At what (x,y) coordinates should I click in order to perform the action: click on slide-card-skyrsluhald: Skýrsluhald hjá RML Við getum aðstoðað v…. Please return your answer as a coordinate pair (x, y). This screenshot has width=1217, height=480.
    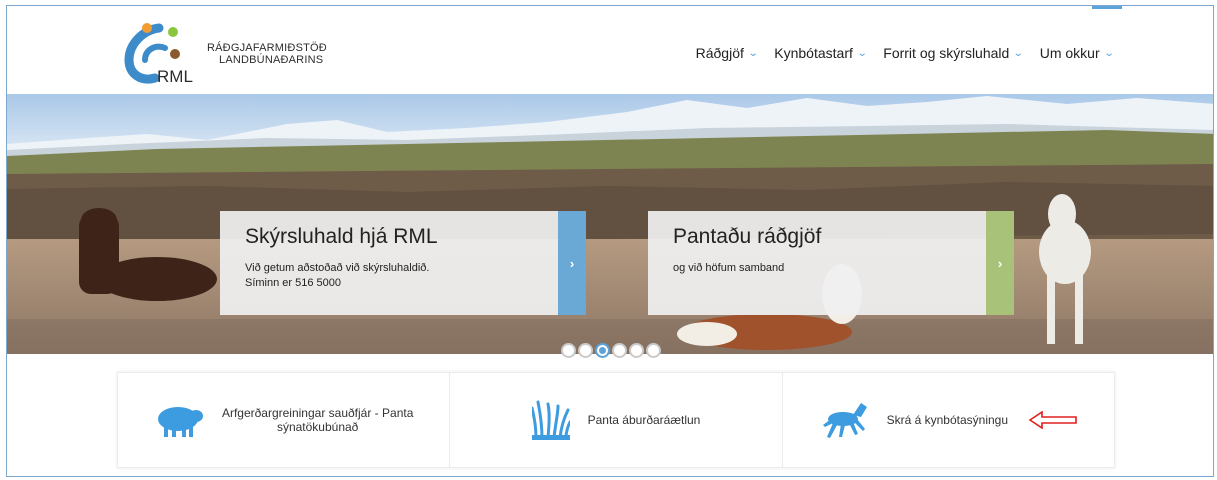
    Looking at the image, I should click on (403, 263).